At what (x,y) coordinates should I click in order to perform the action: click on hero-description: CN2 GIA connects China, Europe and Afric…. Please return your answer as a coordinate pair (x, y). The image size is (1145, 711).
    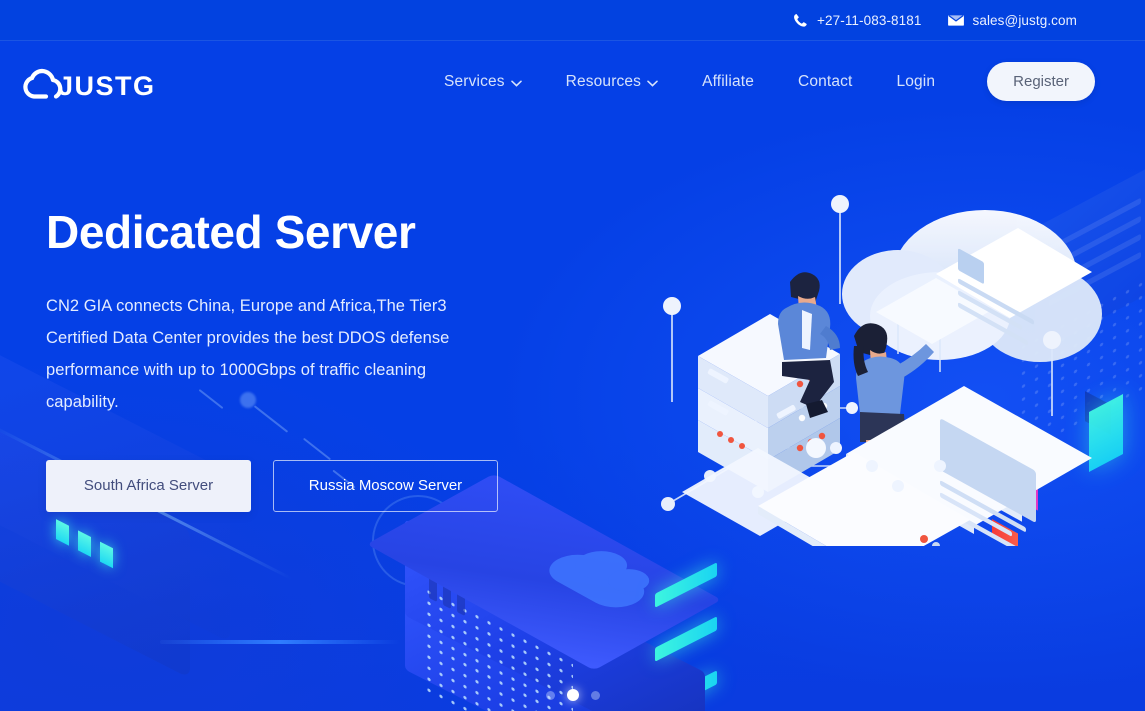
    Looking at the image, I should click on (248, 353).